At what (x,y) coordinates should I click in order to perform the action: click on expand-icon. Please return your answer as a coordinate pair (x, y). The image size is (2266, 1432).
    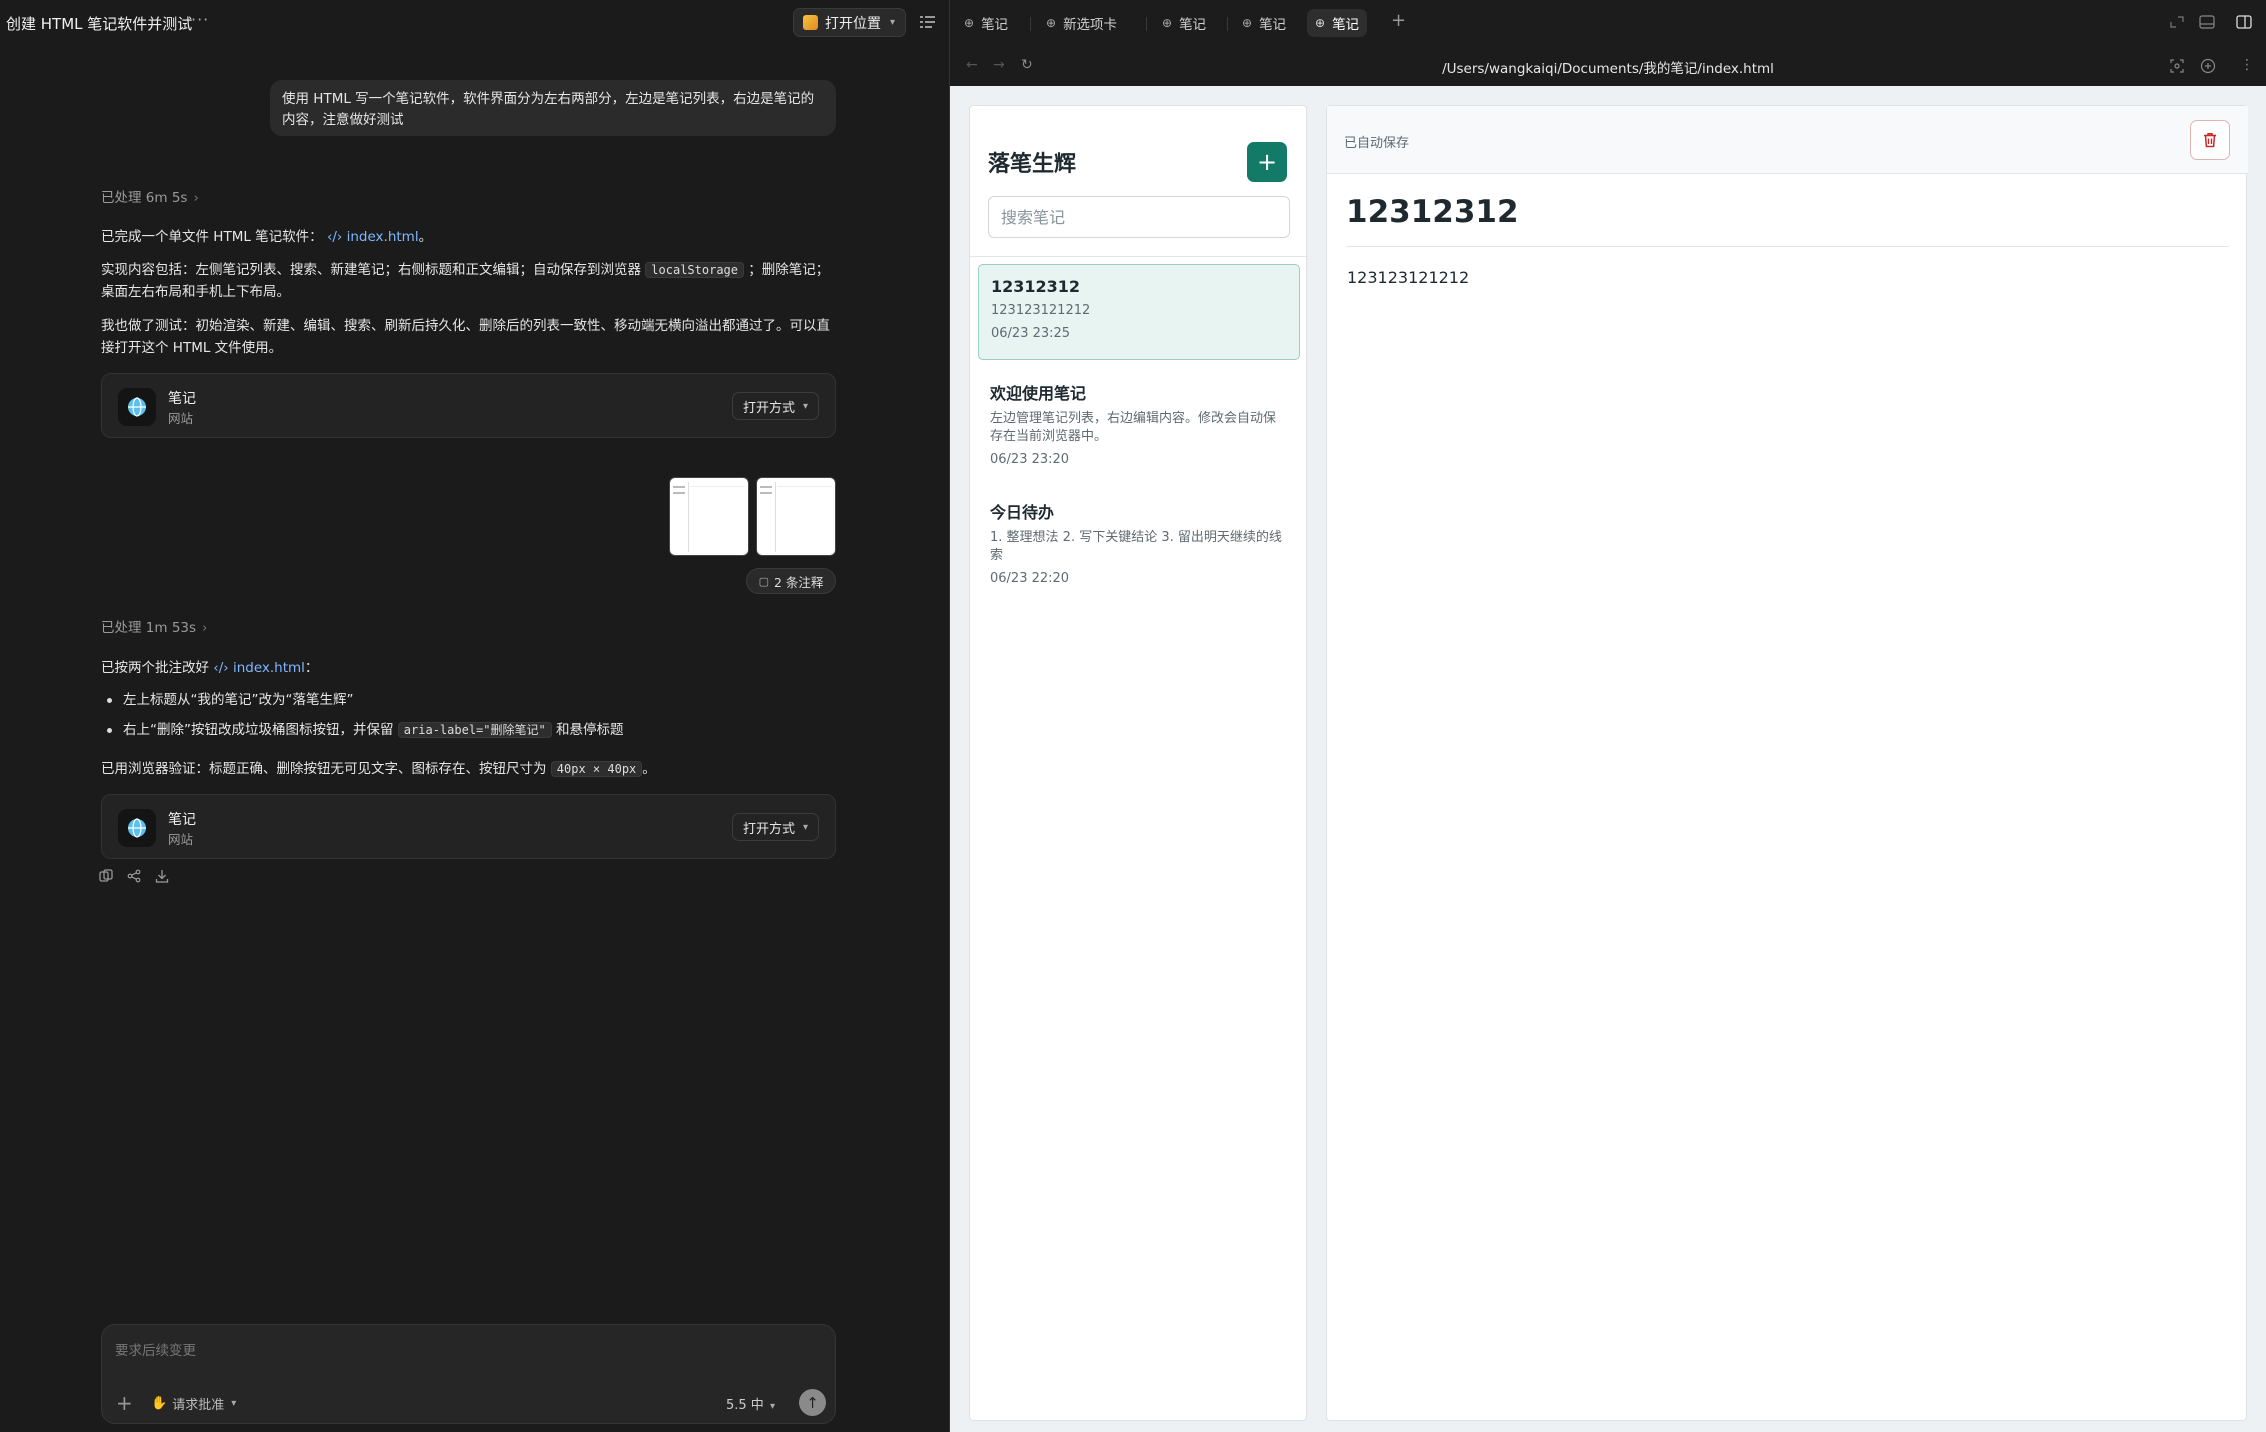
    Looking at the image, I should click on (2177, 22).